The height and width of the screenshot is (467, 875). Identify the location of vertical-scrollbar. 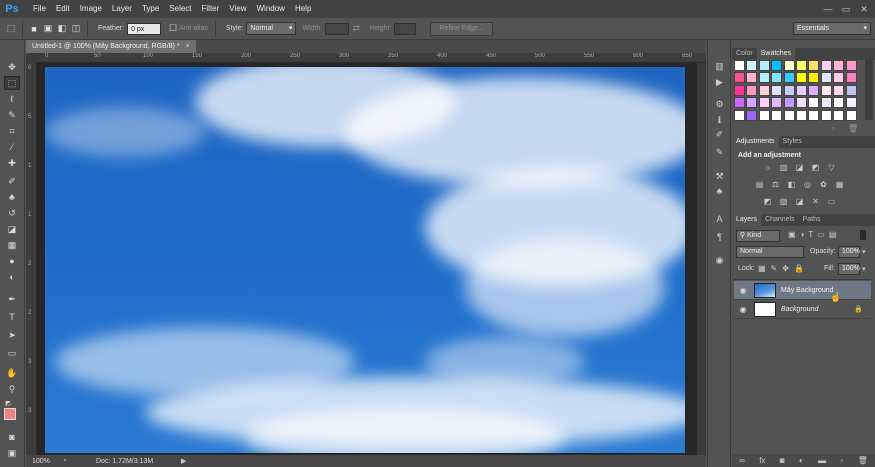
(701, 259).